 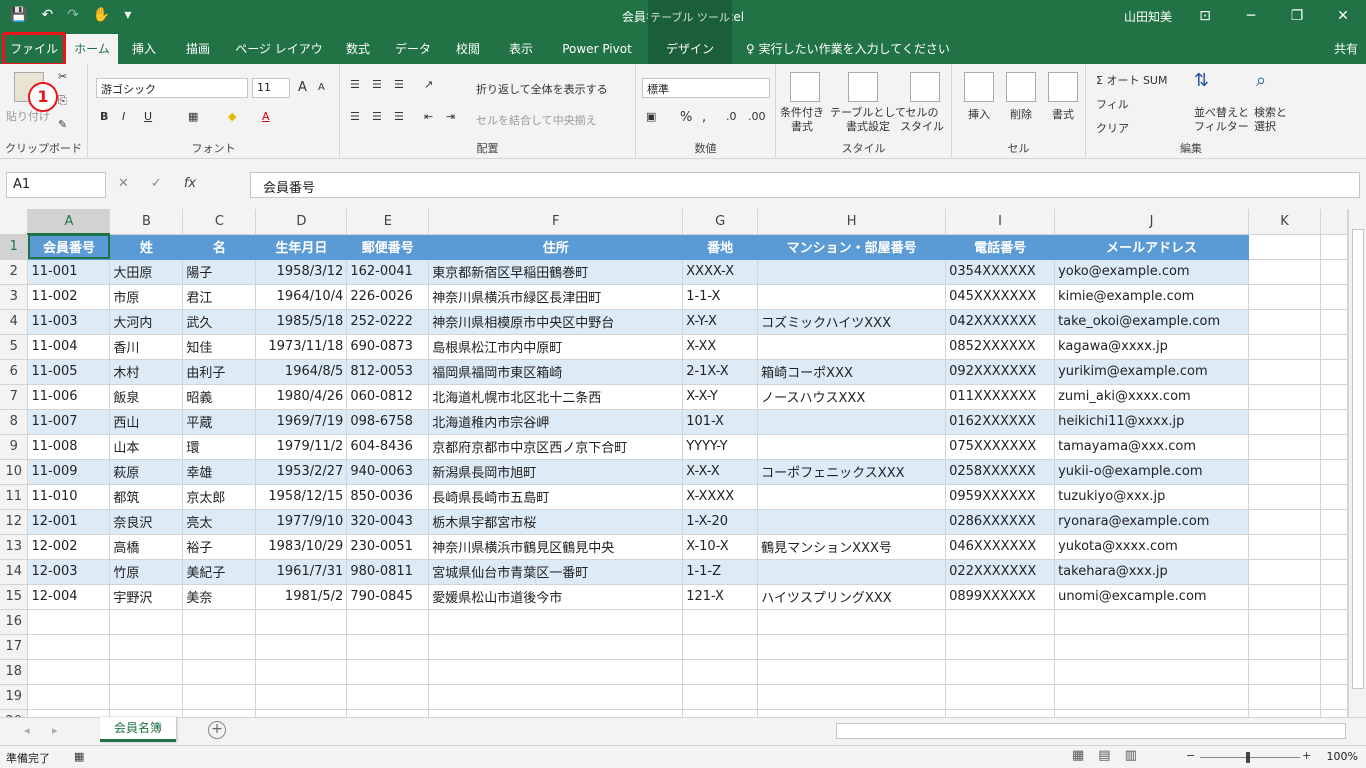 What do you see at coordinates (388, 522) in the screenshot?
I see `table-cell: 320-0043` at bounding box center [388, 522].